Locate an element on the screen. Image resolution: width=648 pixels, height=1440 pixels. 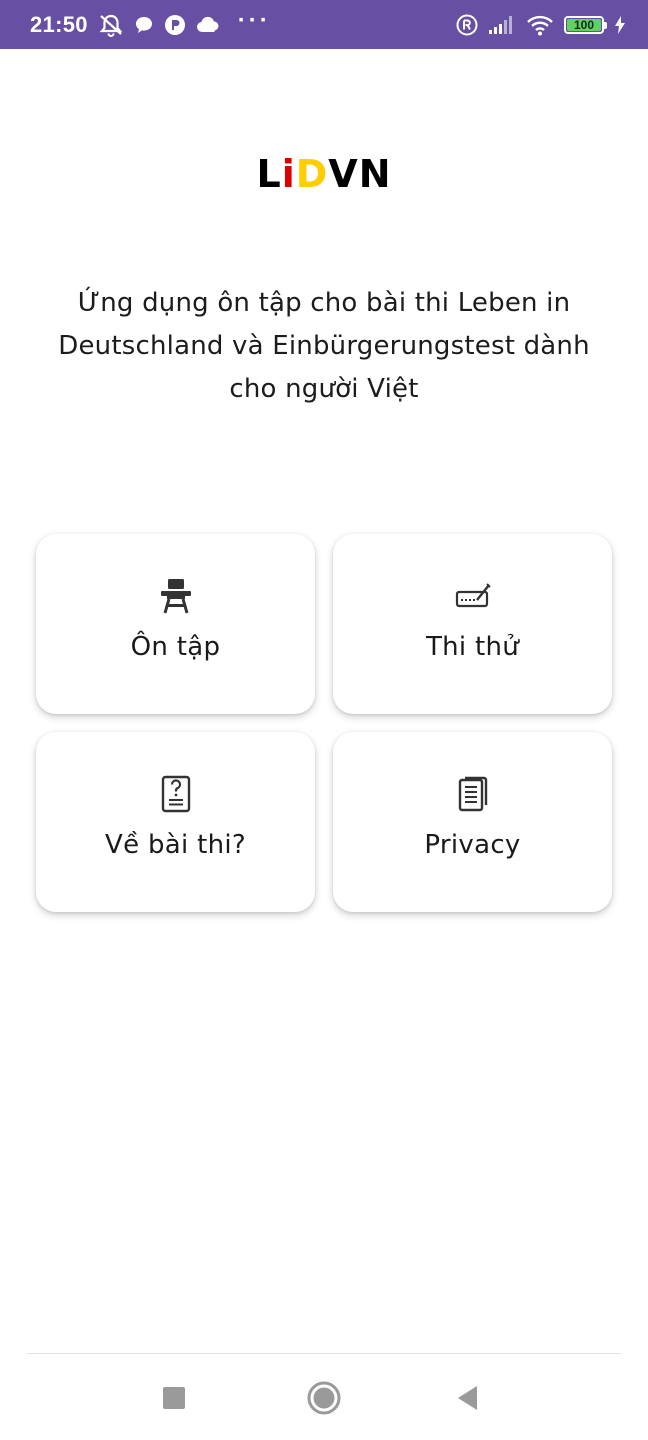
logo-letter: i is located at coordinates (288, 174).